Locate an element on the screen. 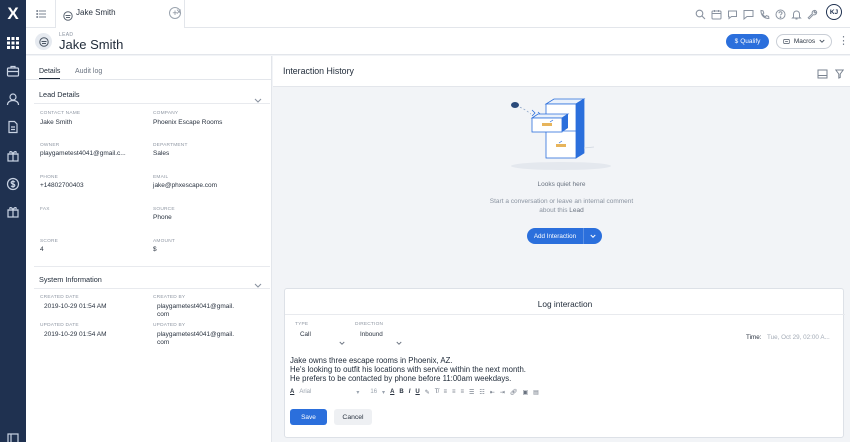  apps-grid-icon is located at coordinates (13, 43).